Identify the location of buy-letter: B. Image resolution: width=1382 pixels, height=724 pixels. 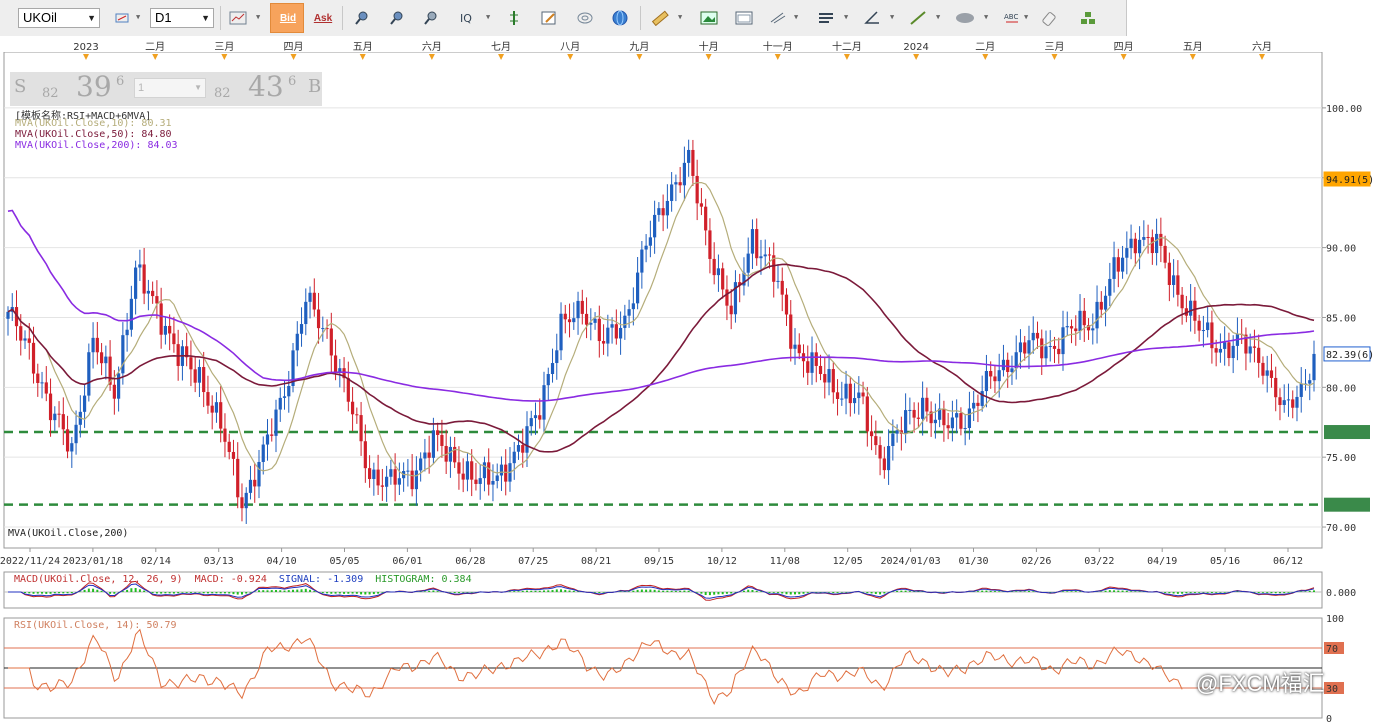
(315, 86).